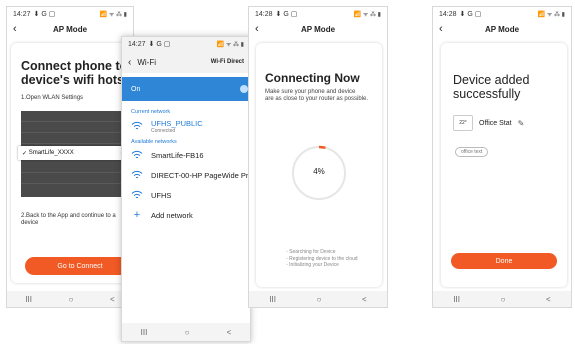 The image size is (575, 344). I want to click on page-title: Wi-Fi, so click(146, 62).